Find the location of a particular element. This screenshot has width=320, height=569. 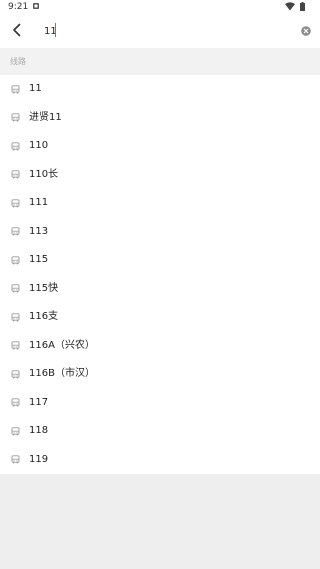

back-arrow-icon is located at coordinates (17, 30).